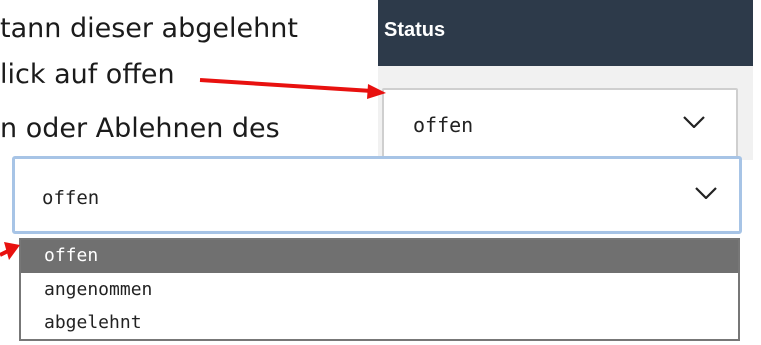  I want to click on dropdown-option-offen: offen, so click(379, 256).